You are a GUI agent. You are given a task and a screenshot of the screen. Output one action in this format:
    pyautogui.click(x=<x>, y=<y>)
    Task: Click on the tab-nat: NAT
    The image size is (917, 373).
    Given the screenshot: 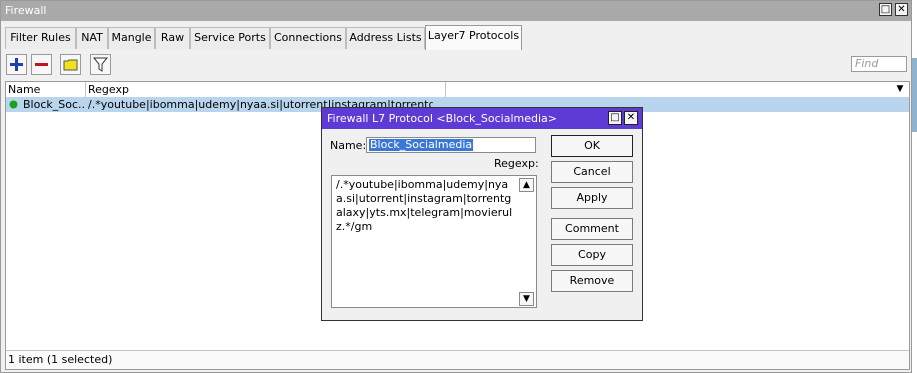 What is the action you would take?
    pyautogui.click(x=92, y=38)
    